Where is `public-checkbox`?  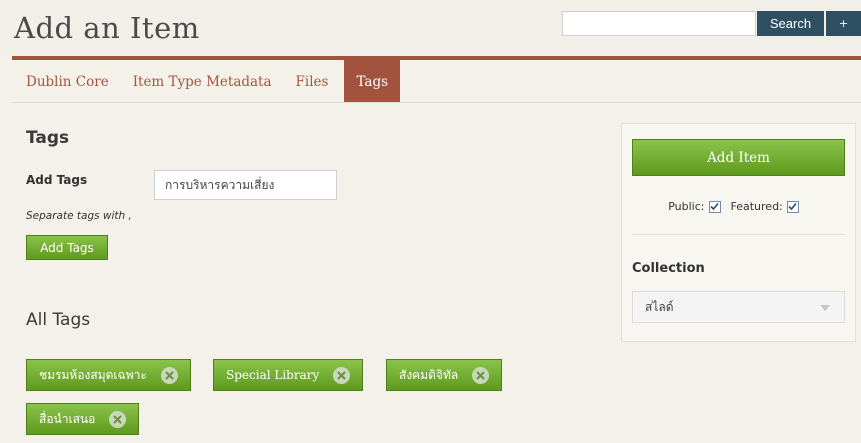 public-checkbox is located at coordinates (714, 206).